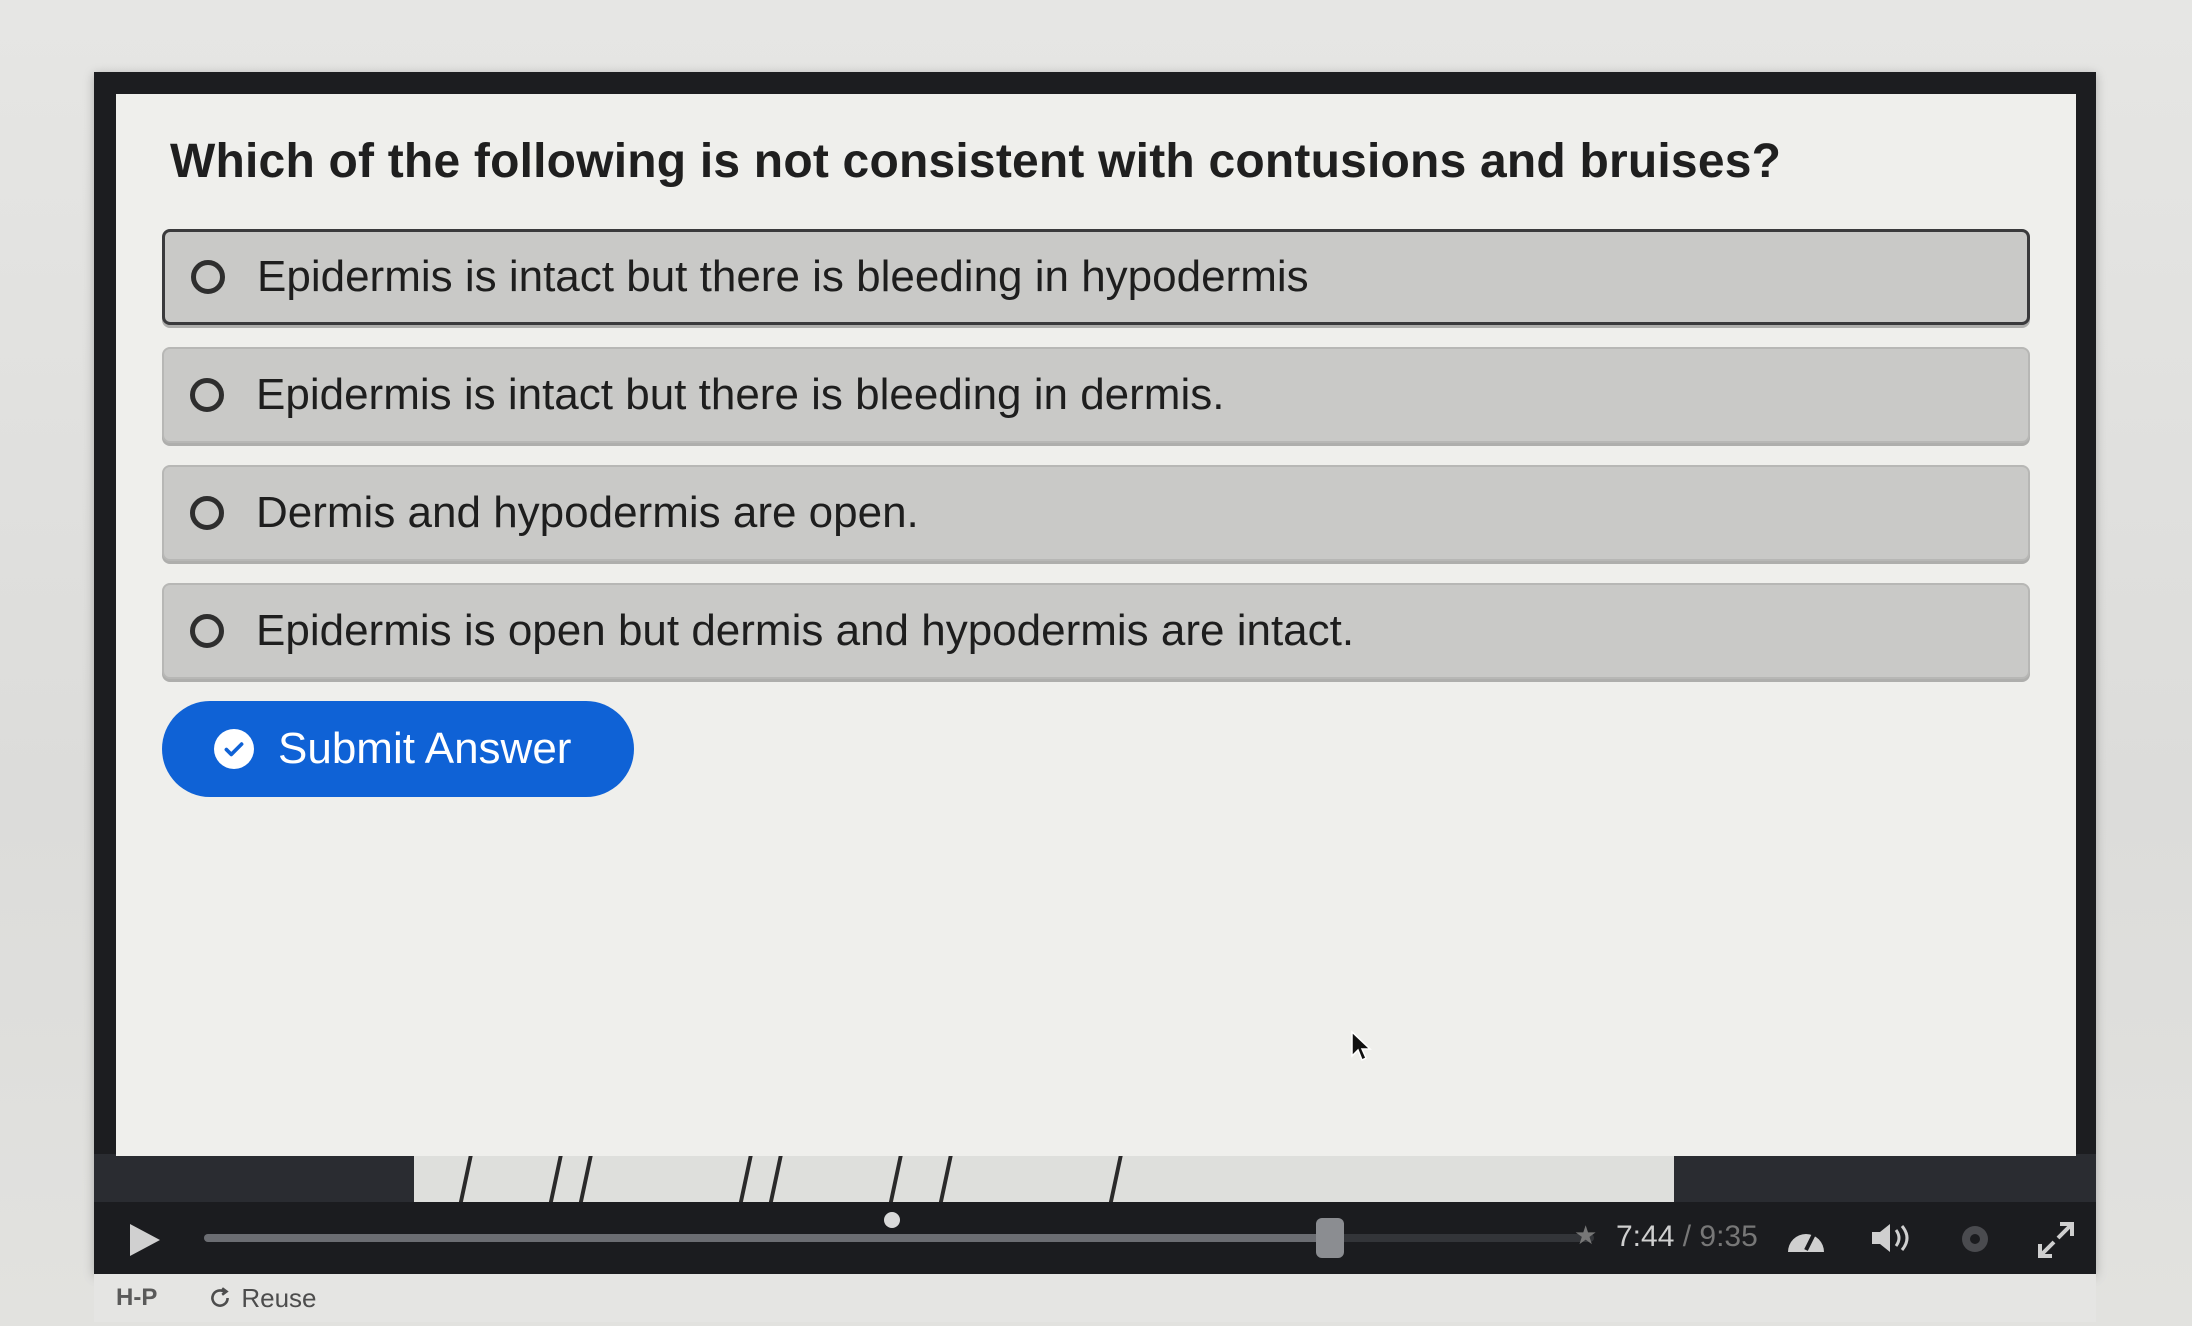  I want to click on time-display: 7:44 / 9:35, so click(1687, 1237).